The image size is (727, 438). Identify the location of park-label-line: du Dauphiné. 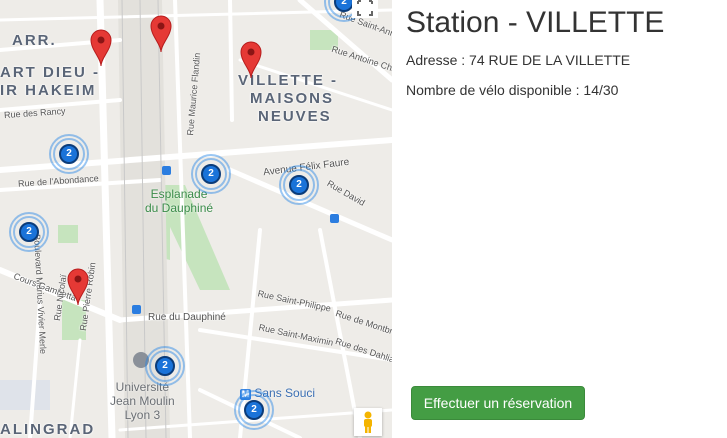
(179, 208).